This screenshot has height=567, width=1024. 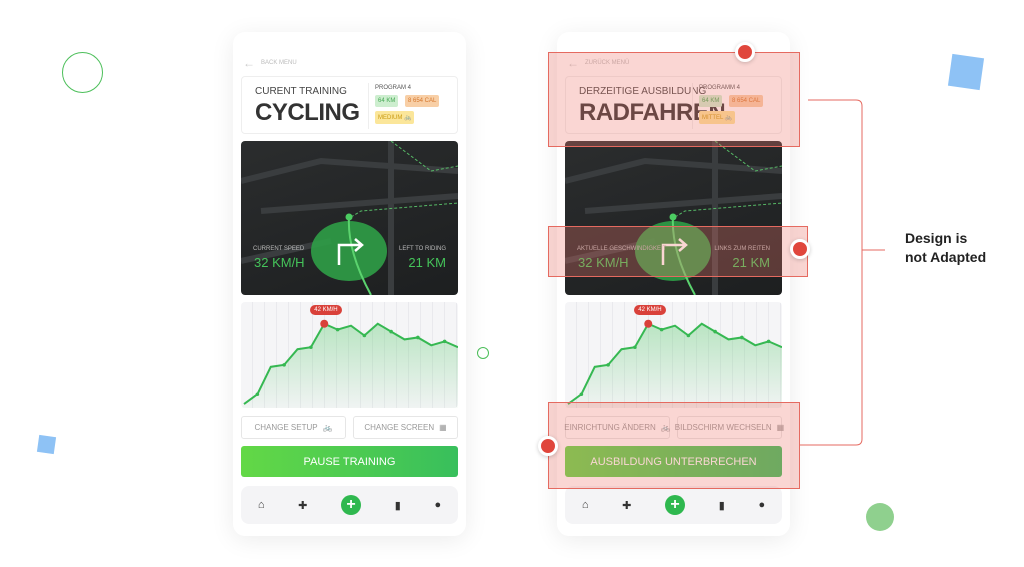 I want to click on annotation-label: Design is not Adapted, so click(x=960, y=248).